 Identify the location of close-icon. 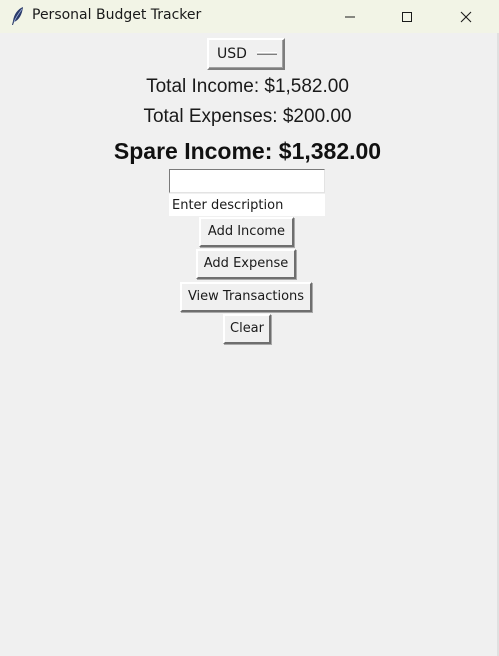
(466, 16).